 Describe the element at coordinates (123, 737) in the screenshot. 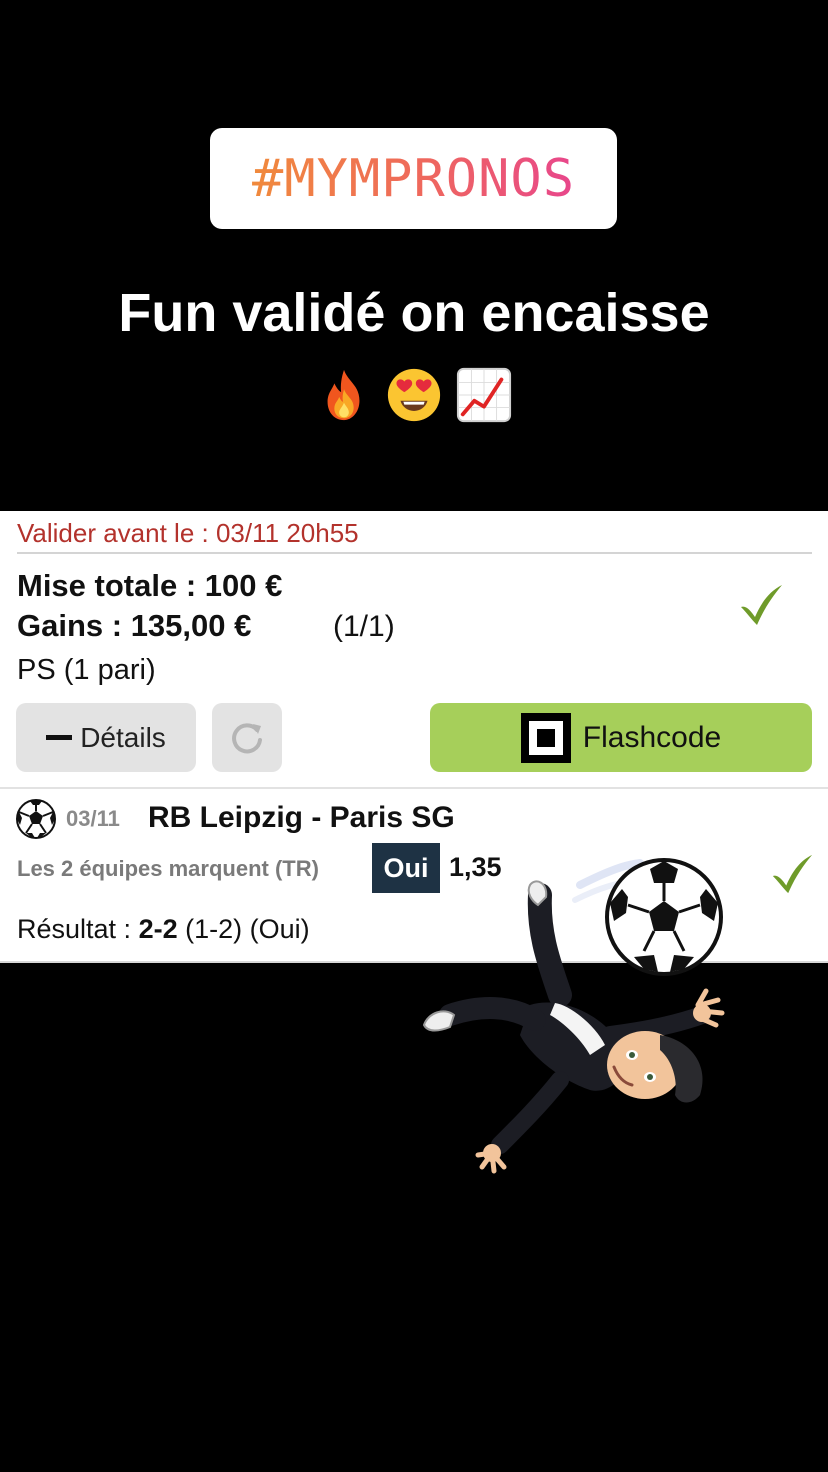

I see `details-label: Détails` at that location.